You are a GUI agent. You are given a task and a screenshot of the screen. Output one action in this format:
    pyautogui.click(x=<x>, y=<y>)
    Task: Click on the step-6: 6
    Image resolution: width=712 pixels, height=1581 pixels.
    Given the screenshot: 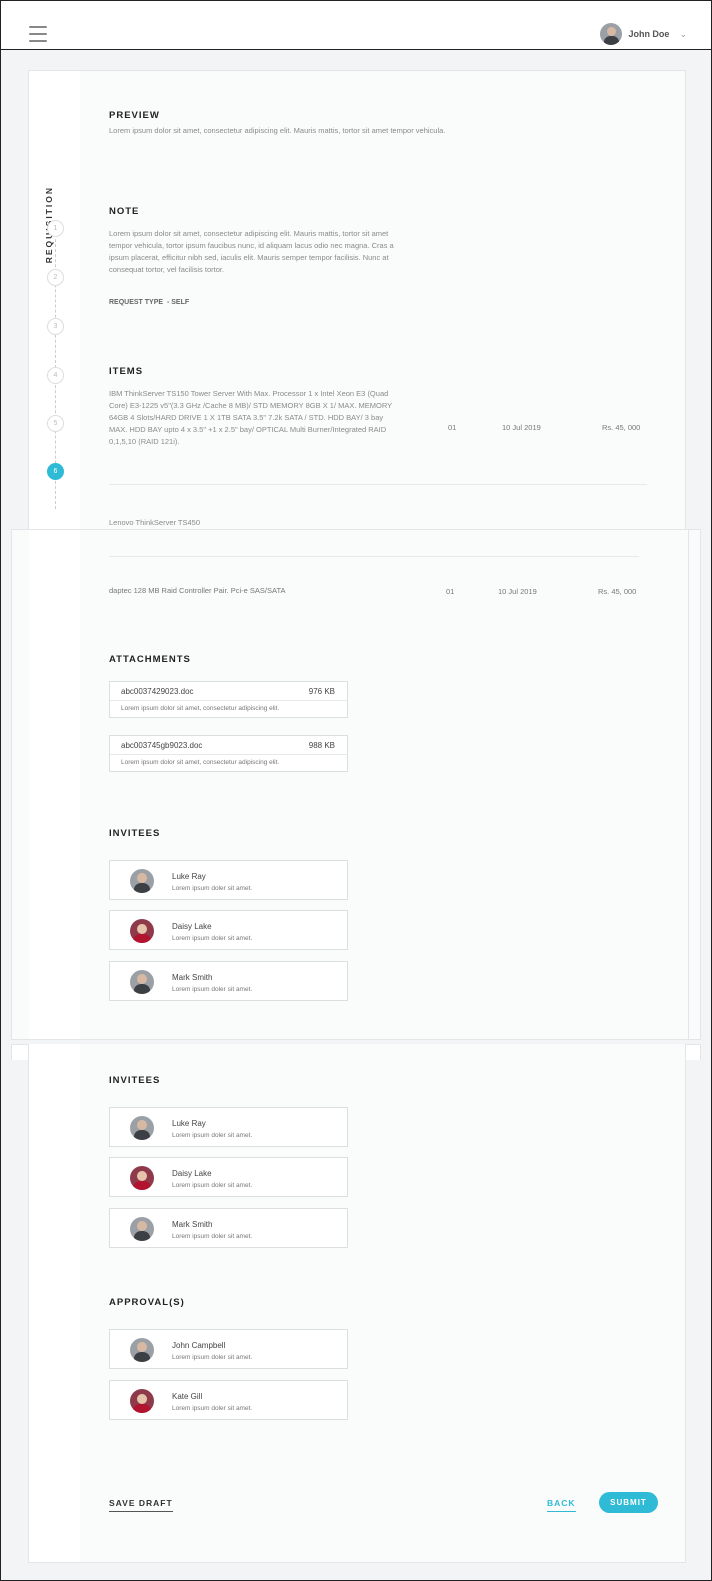 What is the action you would take?
    pyautogui.click(x=55, y=471)
    